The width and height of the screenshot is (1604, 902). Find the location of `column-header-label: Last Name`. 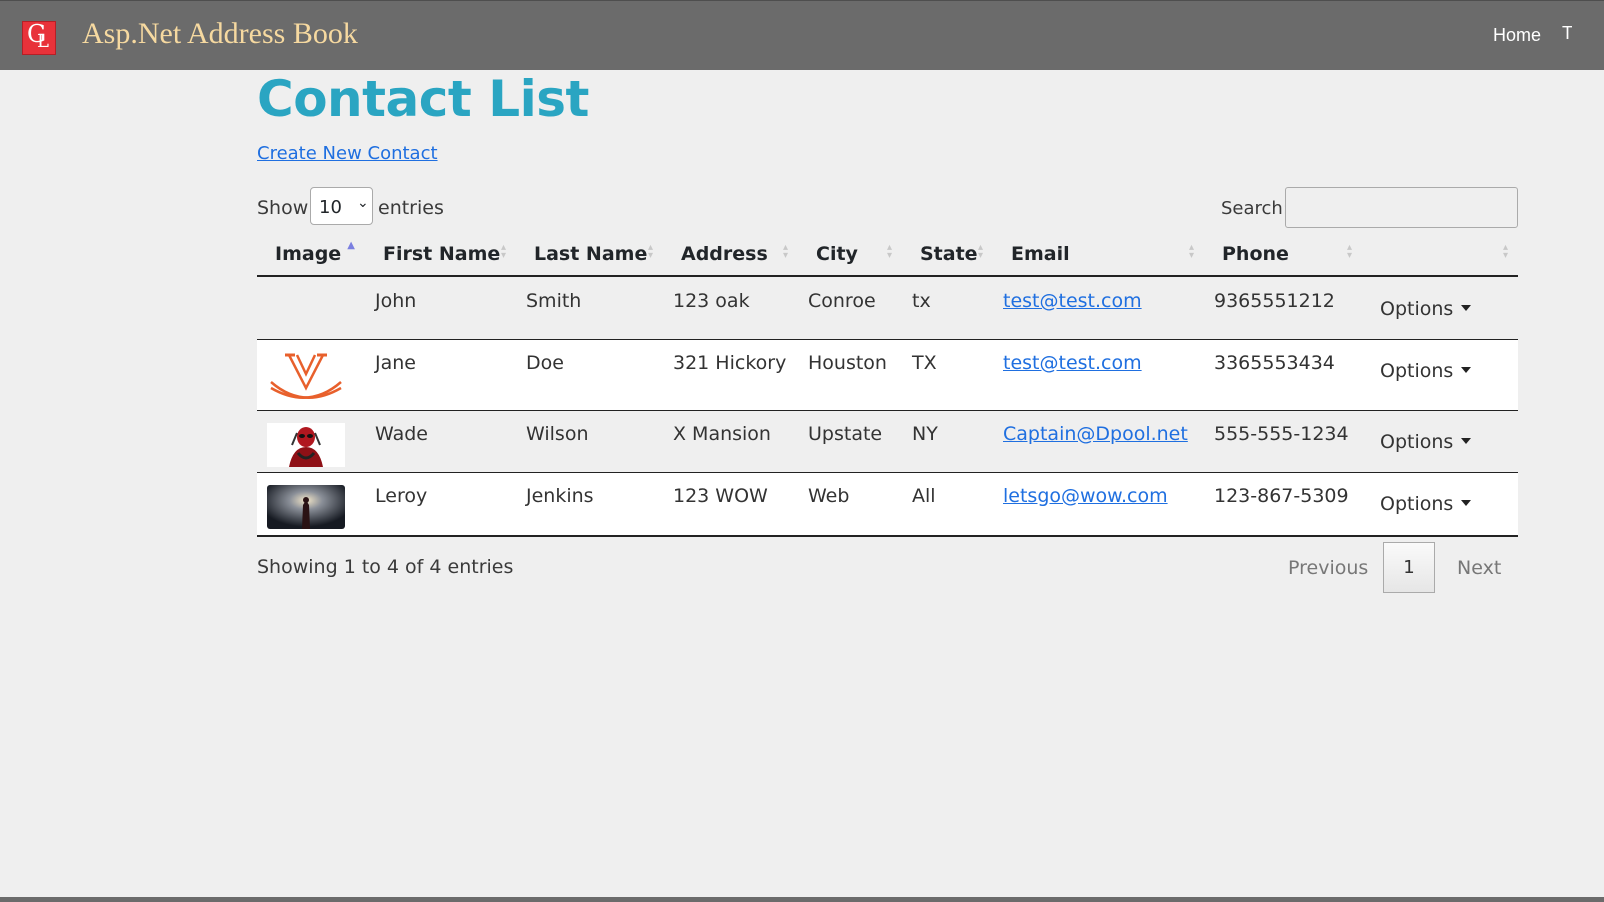

column-header-label: Last Name is located at coordinates (591, 253).